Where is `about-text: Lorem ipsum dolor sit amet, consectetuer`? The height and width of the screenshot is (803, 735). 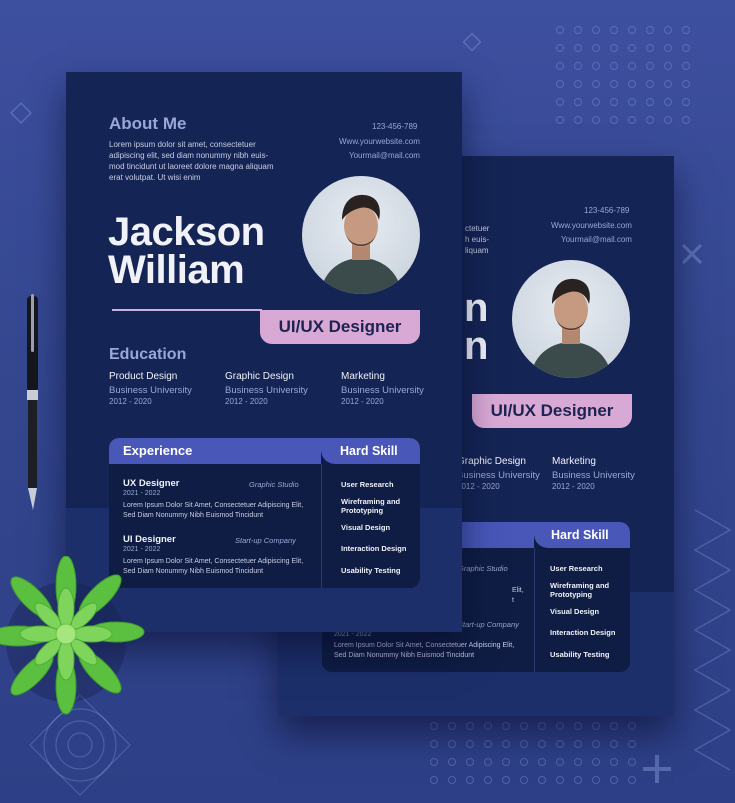 about-text: Lorem ipsum dolor sit amet, consectetuer is located at coordinates (182, 144).